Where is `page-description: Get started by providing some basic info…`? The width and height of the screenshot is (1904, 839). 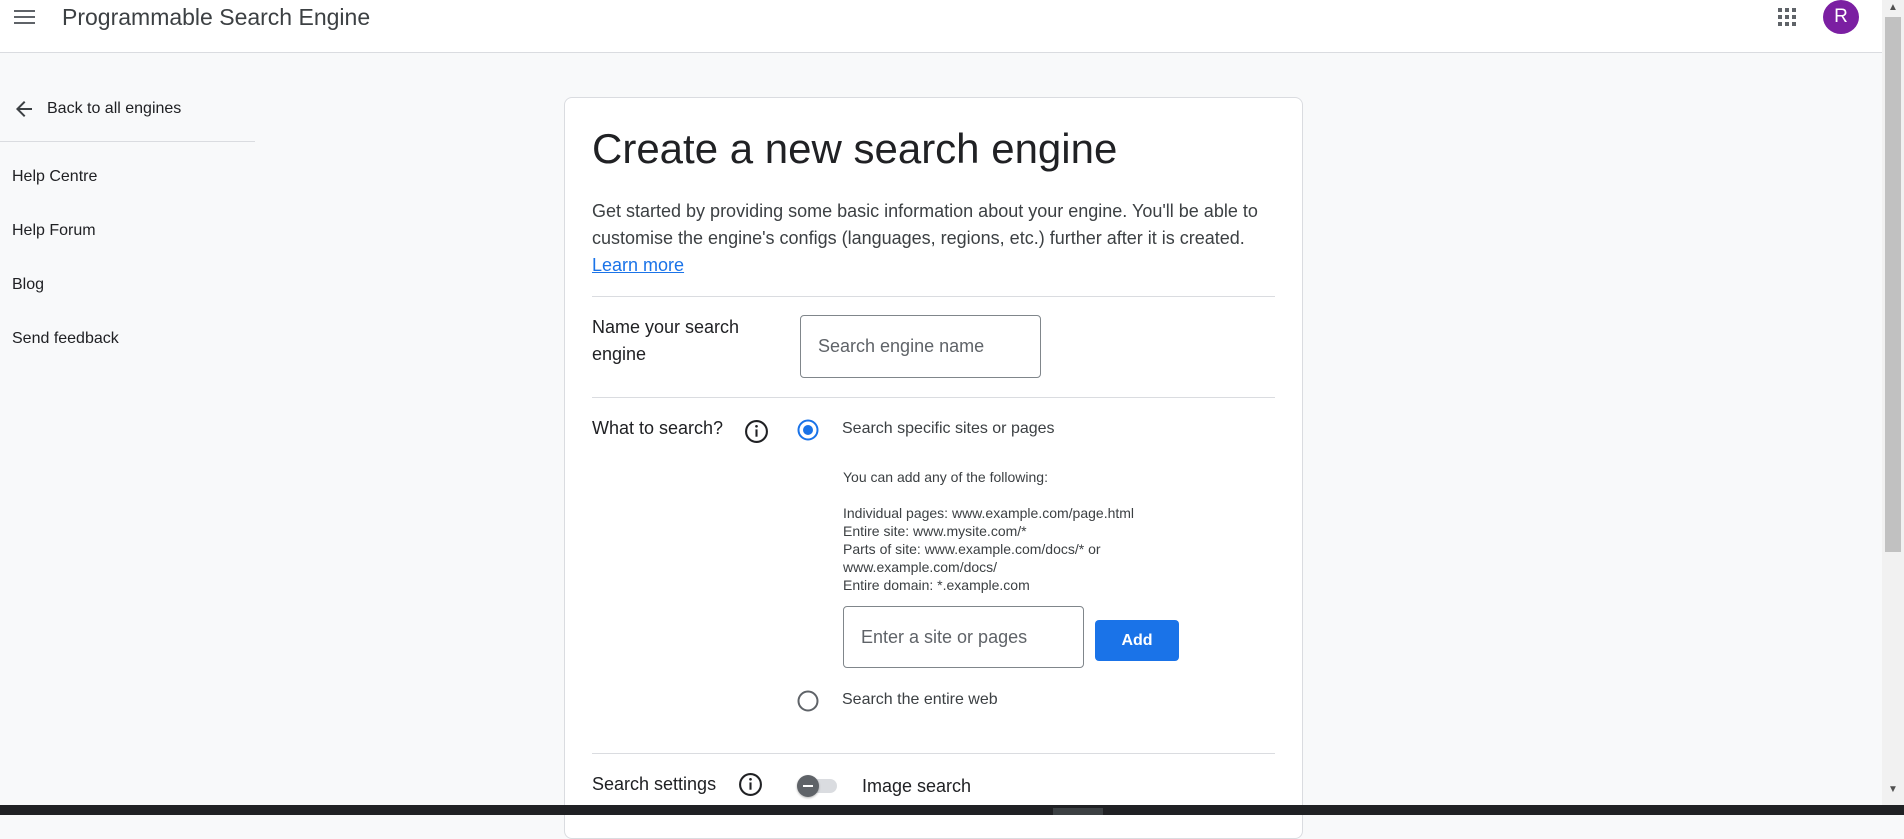
page-description: Get started by providing some basic info… is located at coordinates (937, 238).